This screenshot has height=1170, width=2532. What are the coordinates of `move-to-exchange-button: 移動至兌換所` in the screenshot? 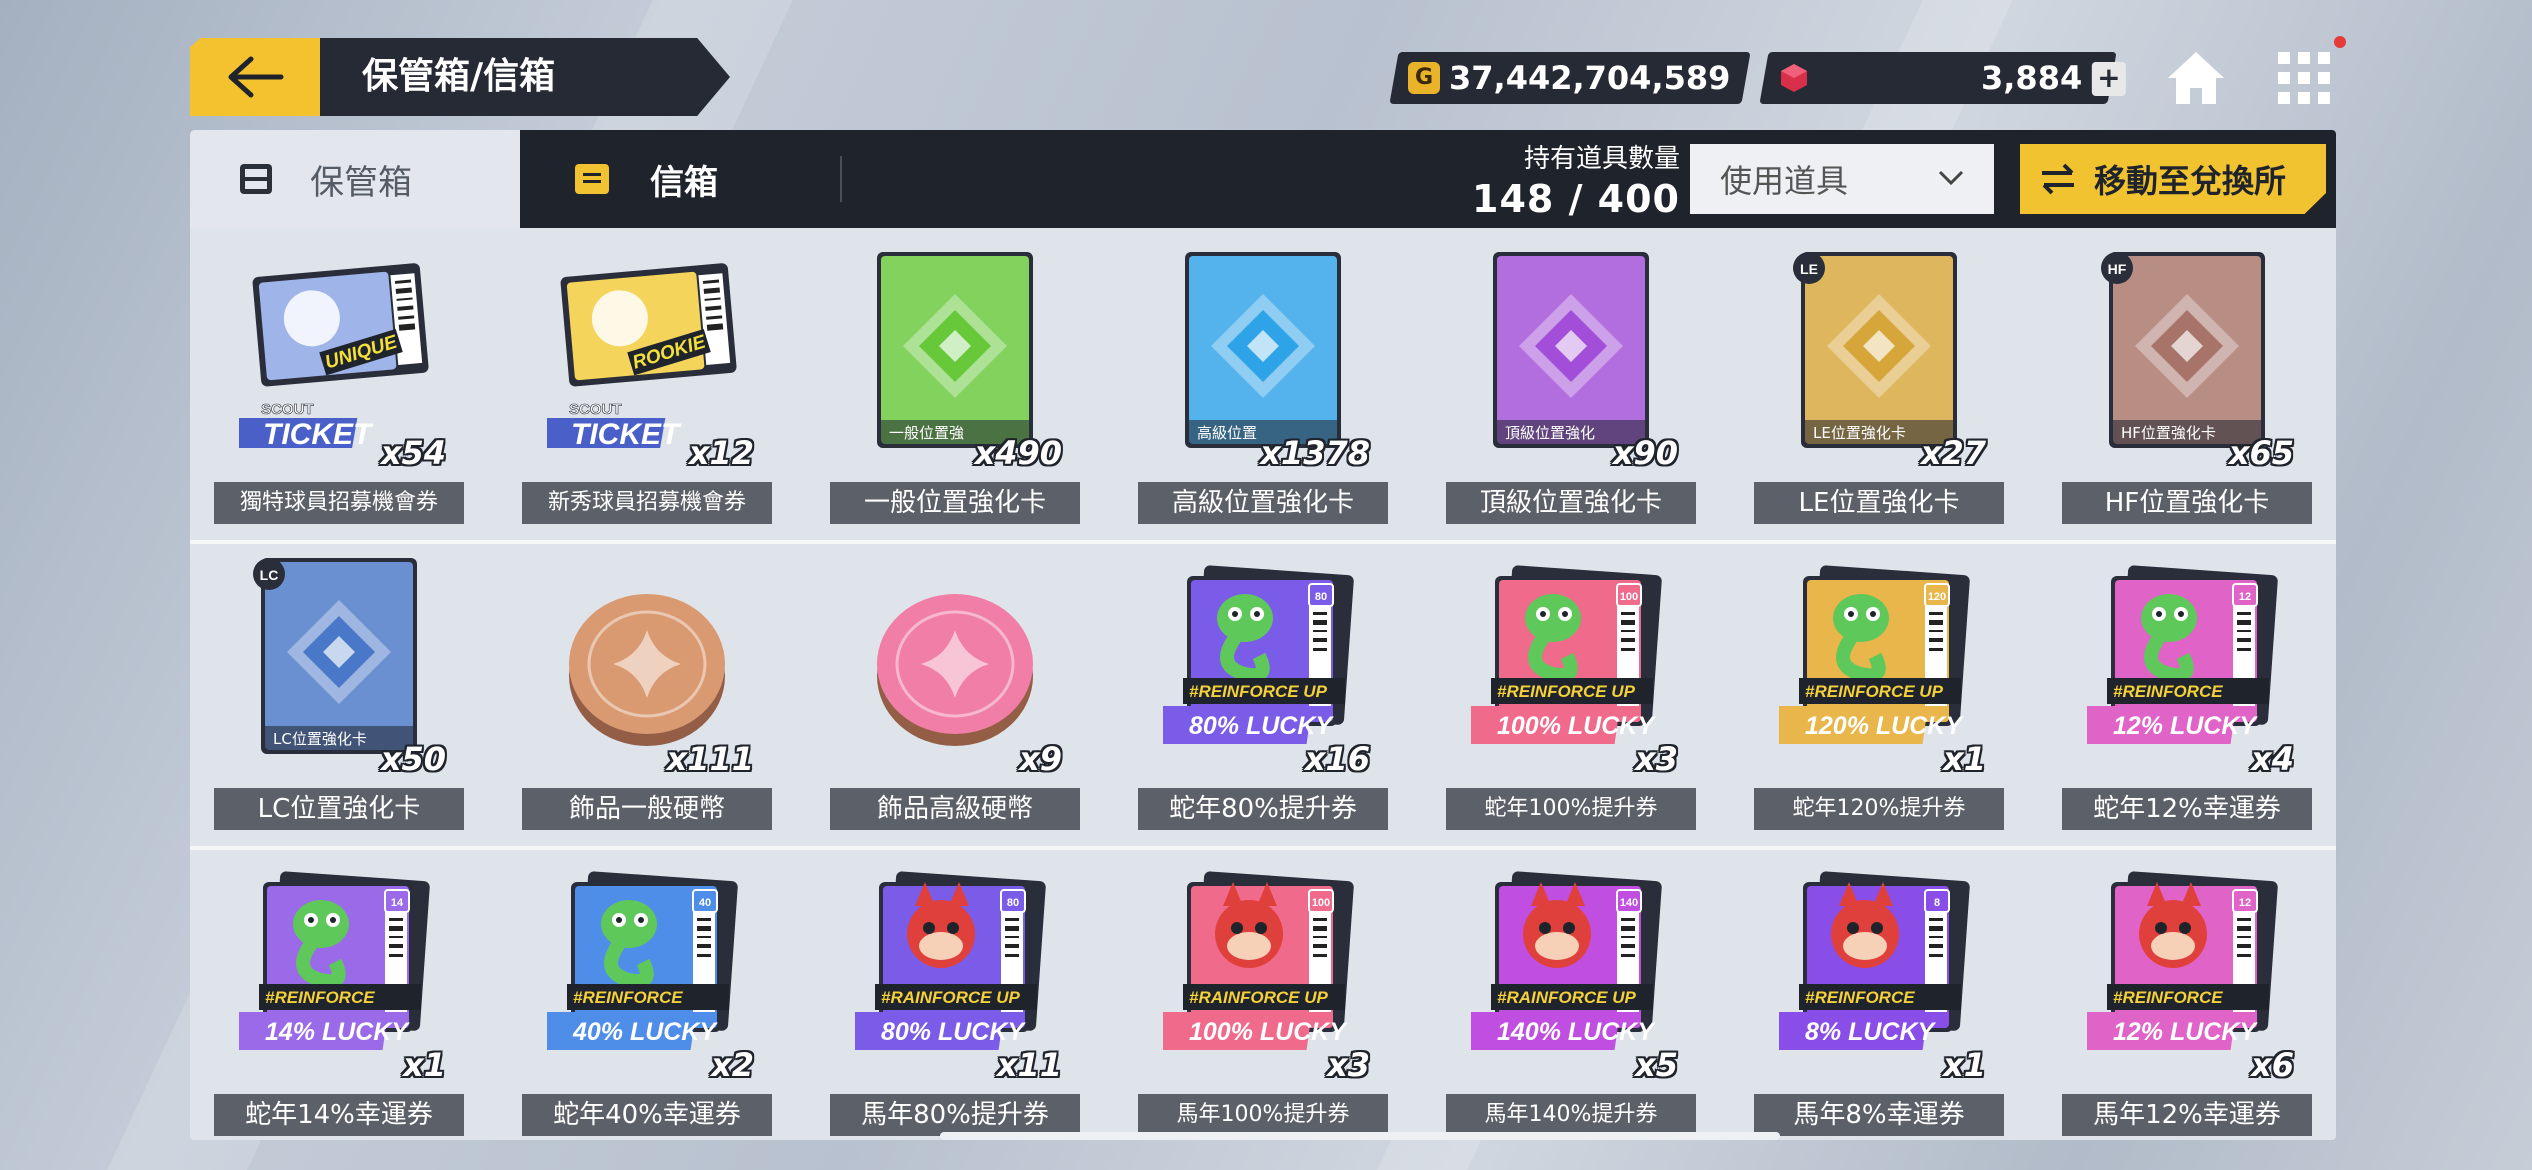 It's located at (2173, 179).